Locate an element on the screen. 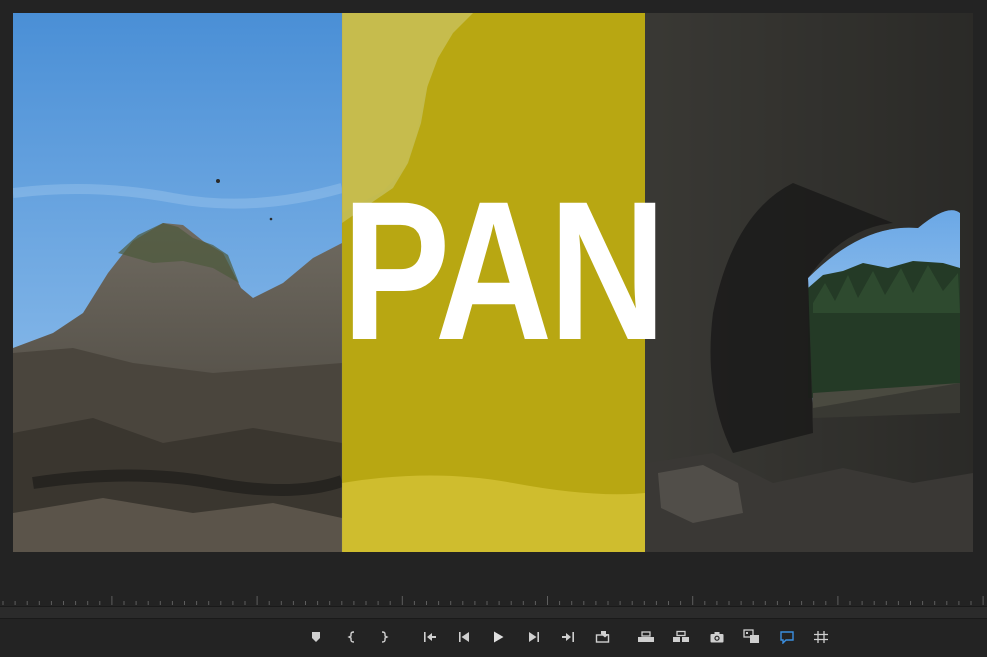 This screenshot has height=657, width=987. grid-icon is located at coordinates (821, 637).